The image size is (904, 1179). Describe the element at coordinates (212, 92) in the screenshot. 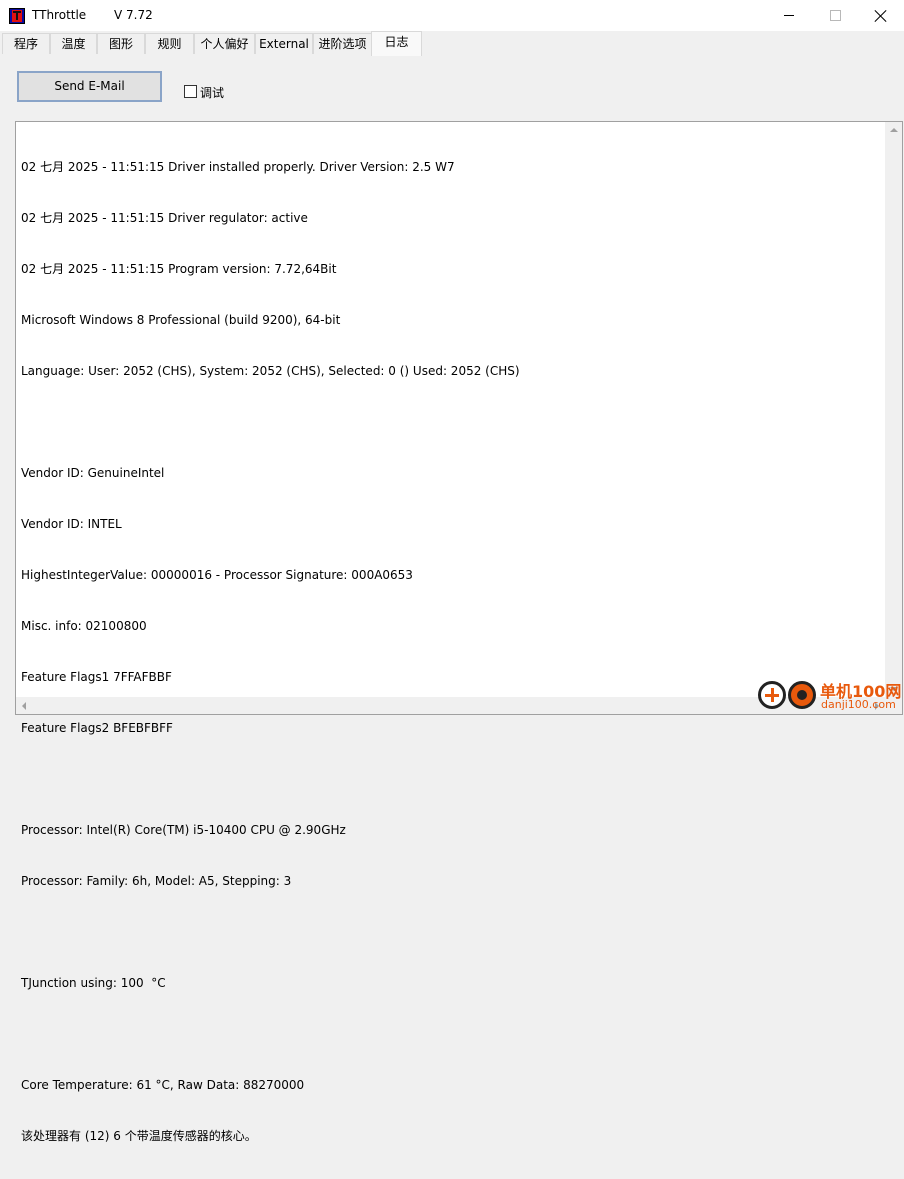

I see `debug-checkbox-label: 调试` at that location.